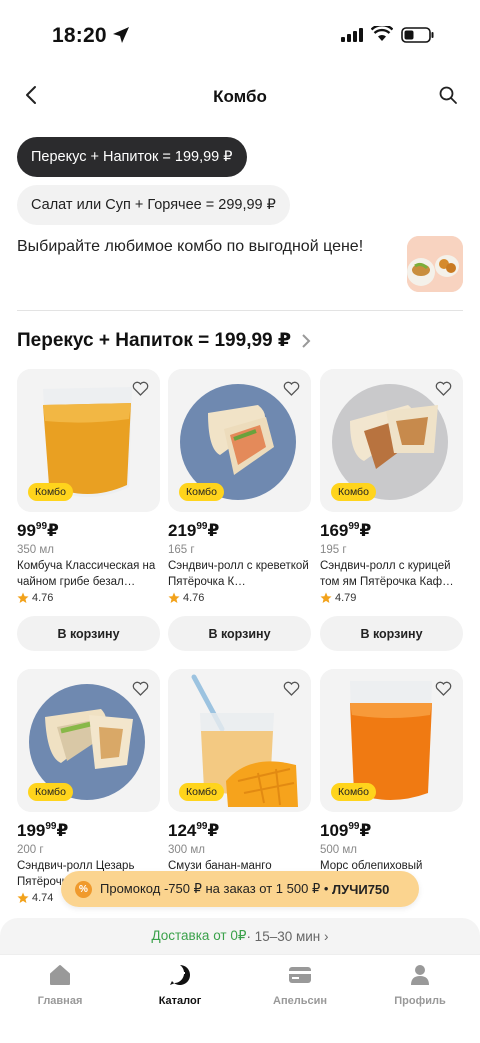 This screenshot has height=1043, width=480. What do you see at coordinates (391, 598) in the screenshot?
I see `product-rating: 4.79` at bounding box center [391, 598].